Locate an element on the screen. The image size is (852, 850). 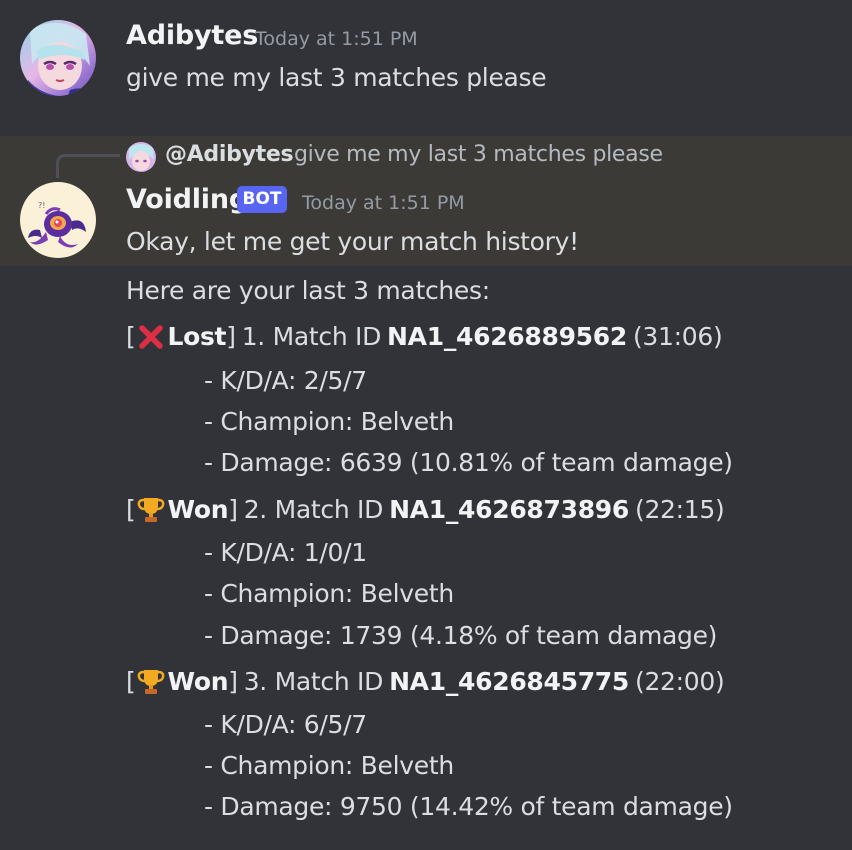
cross-mark-icon is located at coordinates (151, 337).